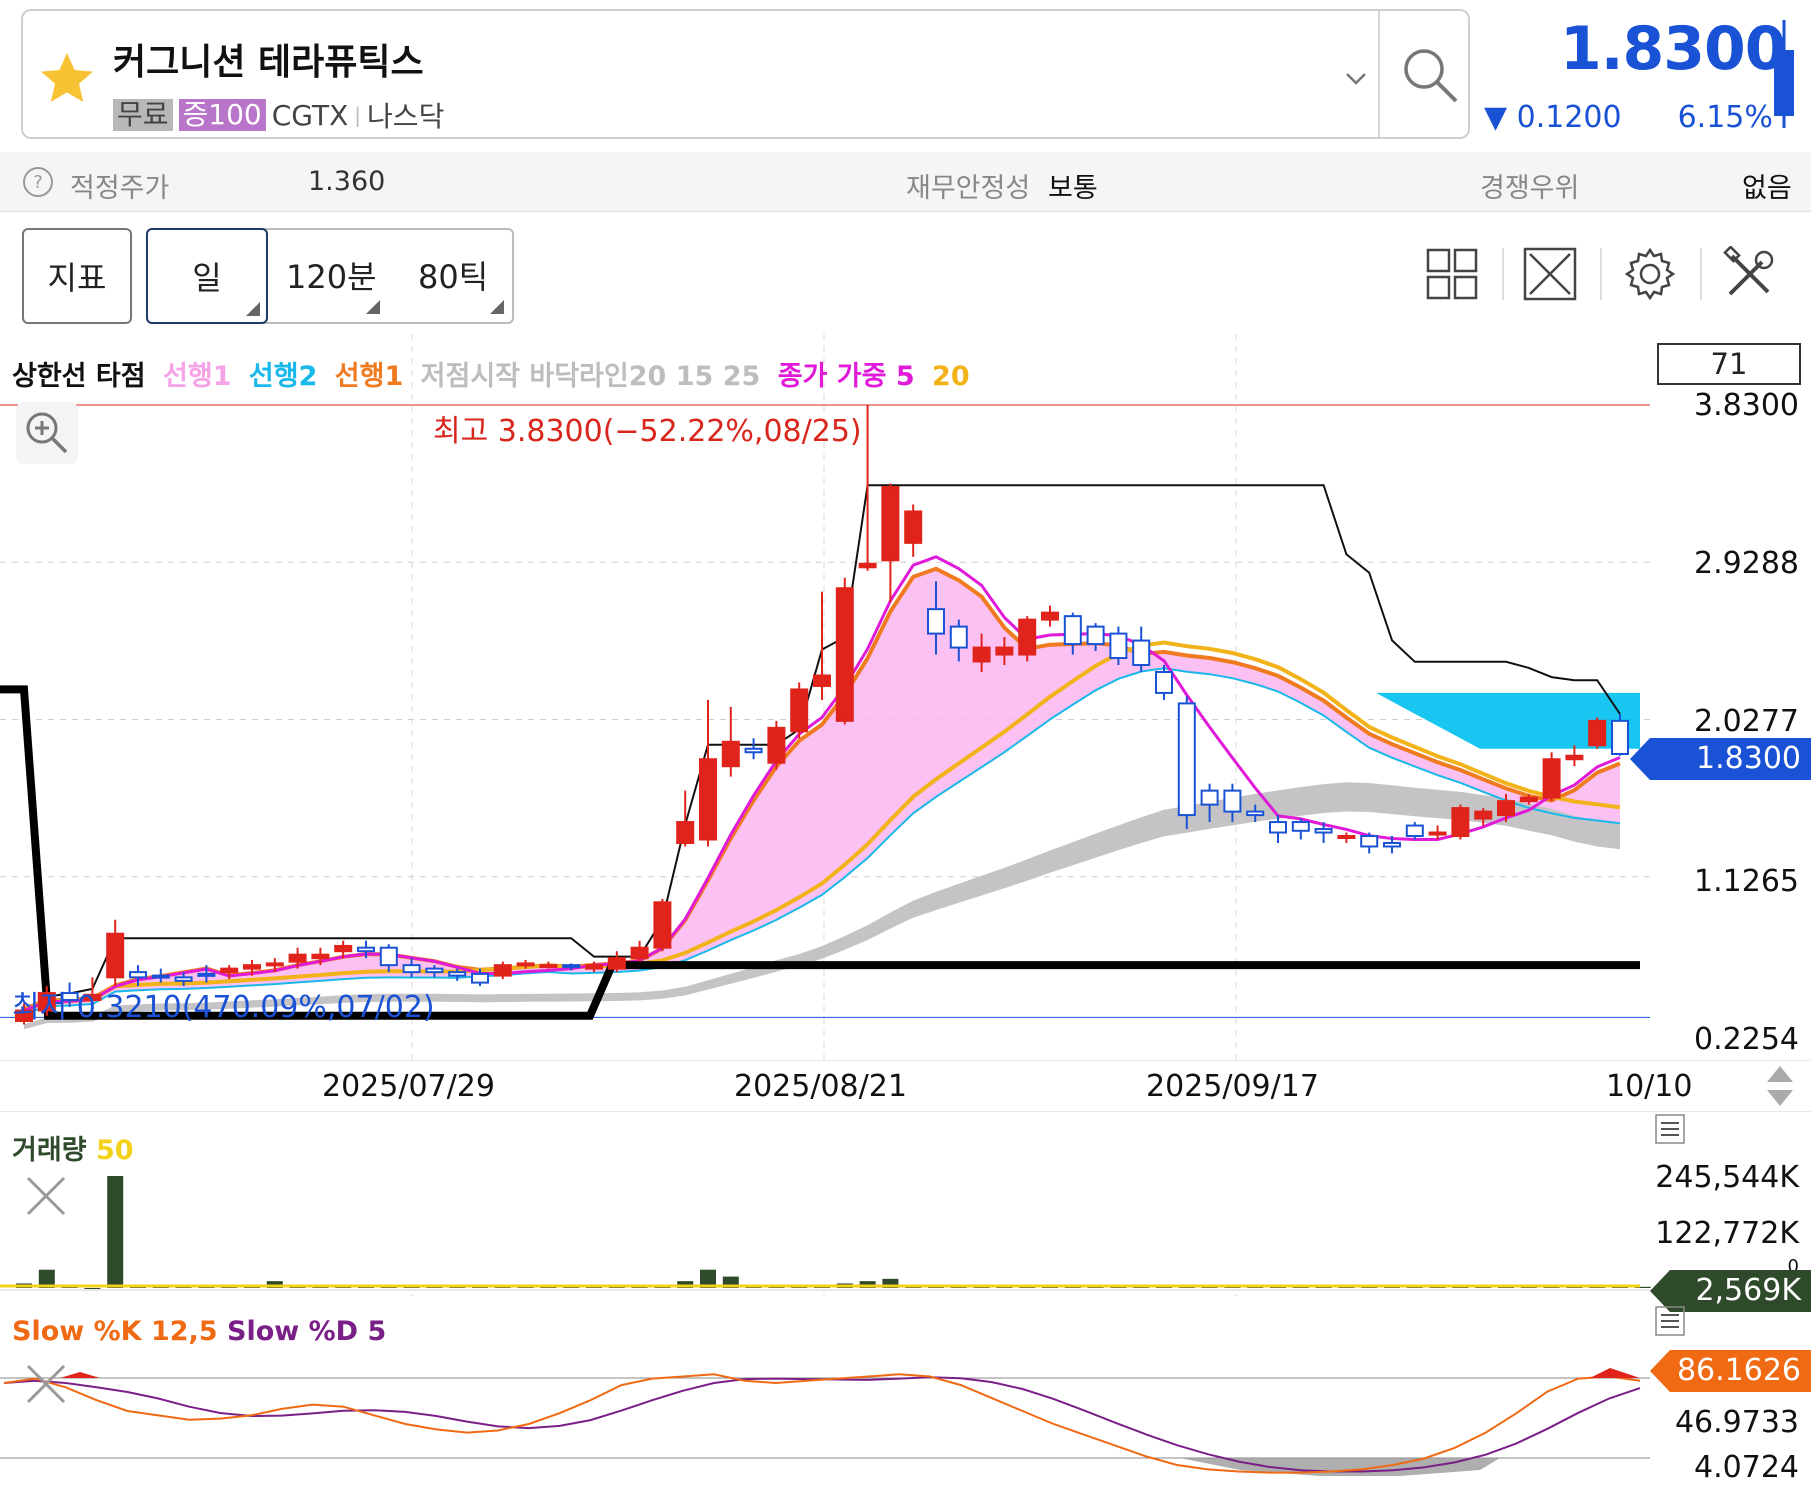 This screenshot has width=1811, height=1491. Describe the element at coordinates (1784, 74) in the screenshot. I see `mini-candle-icon` at that location.